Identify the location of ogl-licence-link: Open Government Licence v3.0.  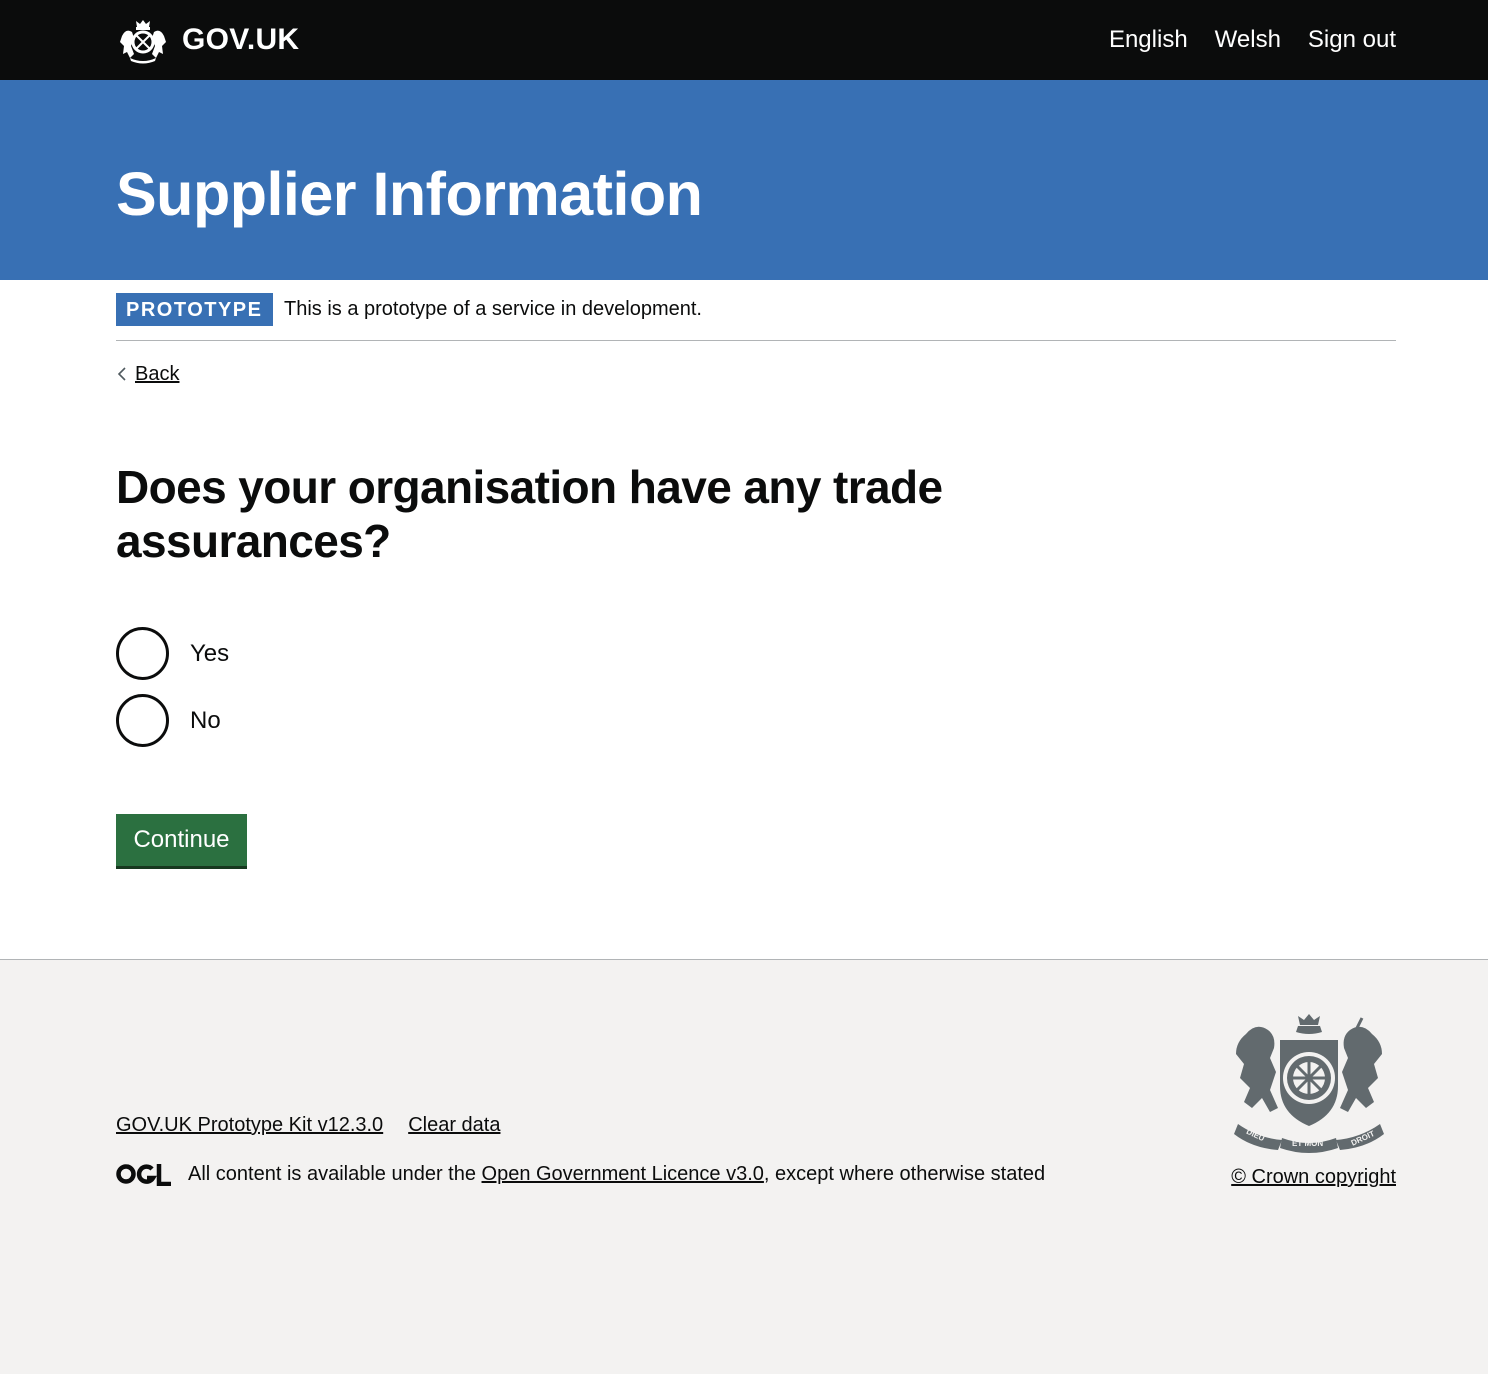
(623, 1174).